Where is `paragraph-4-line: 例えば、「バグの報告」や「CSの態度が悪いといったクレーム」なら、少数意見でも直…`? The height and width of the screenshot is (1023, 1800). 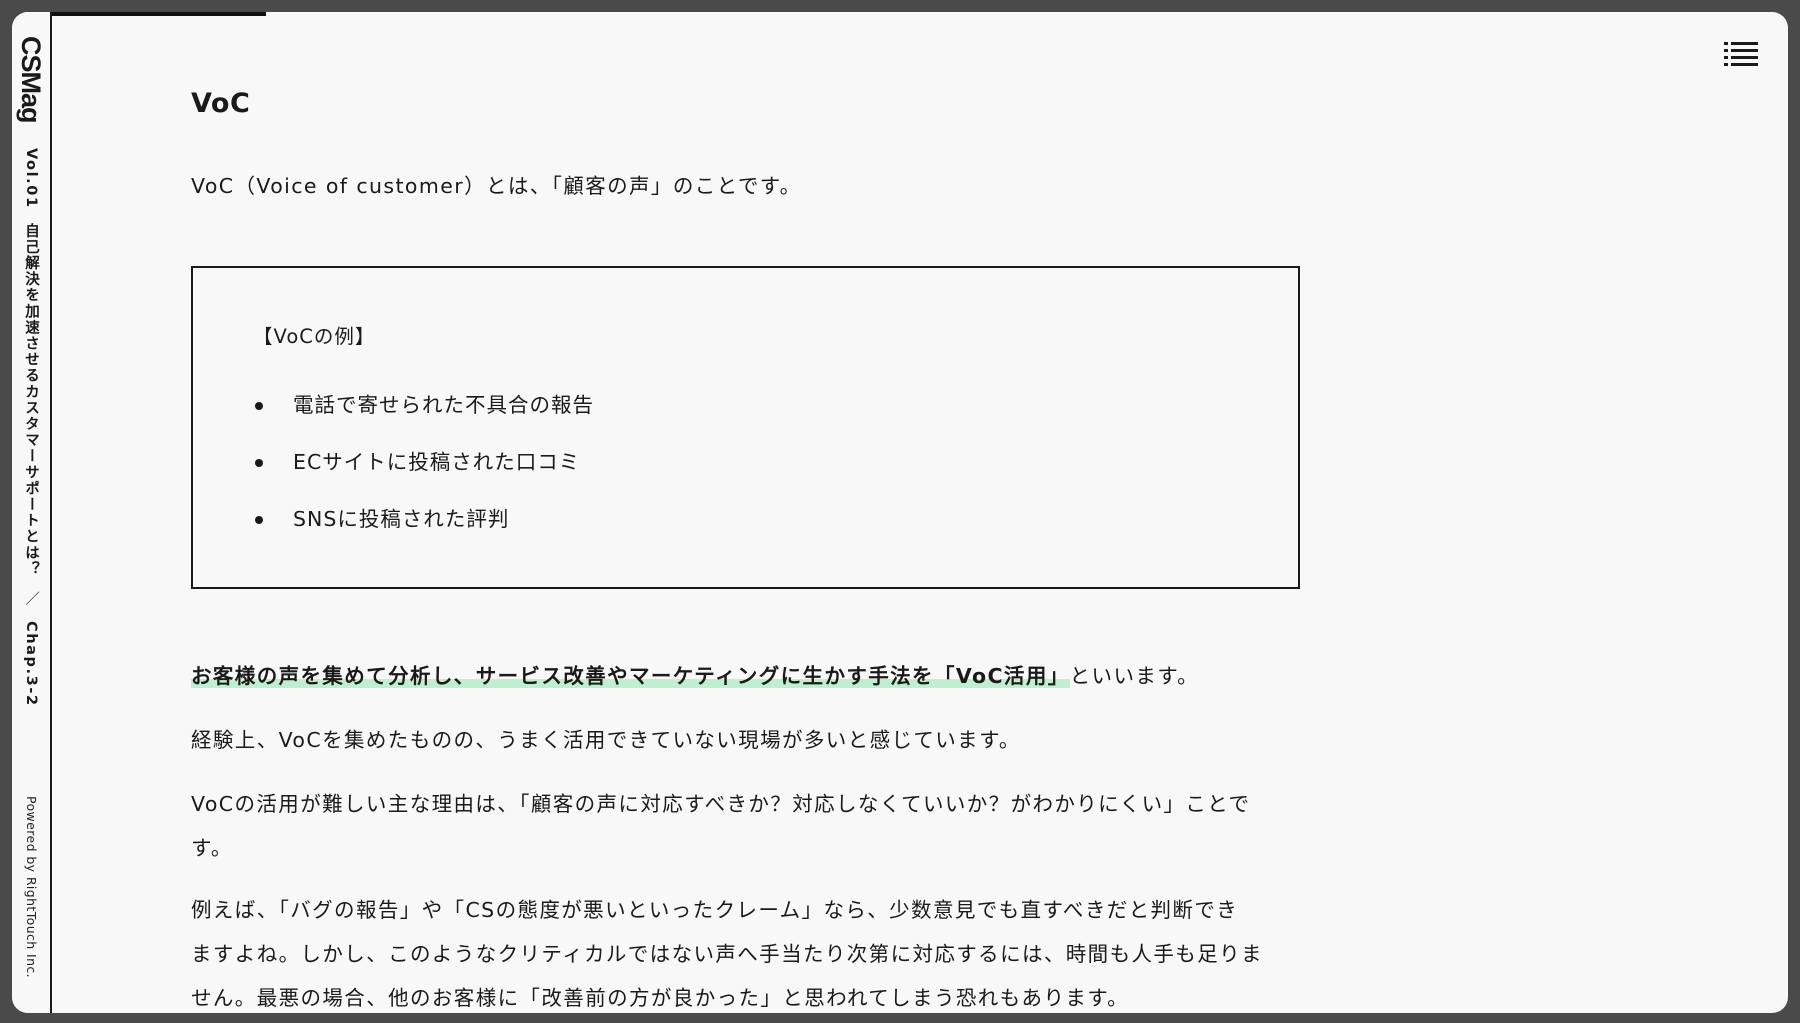 paragraph-4-line: 例えば、「バグの報告」や「CSの態度が悪いといったクレーム」なら、少数意見でも直… is located at coordinates (715, 910).